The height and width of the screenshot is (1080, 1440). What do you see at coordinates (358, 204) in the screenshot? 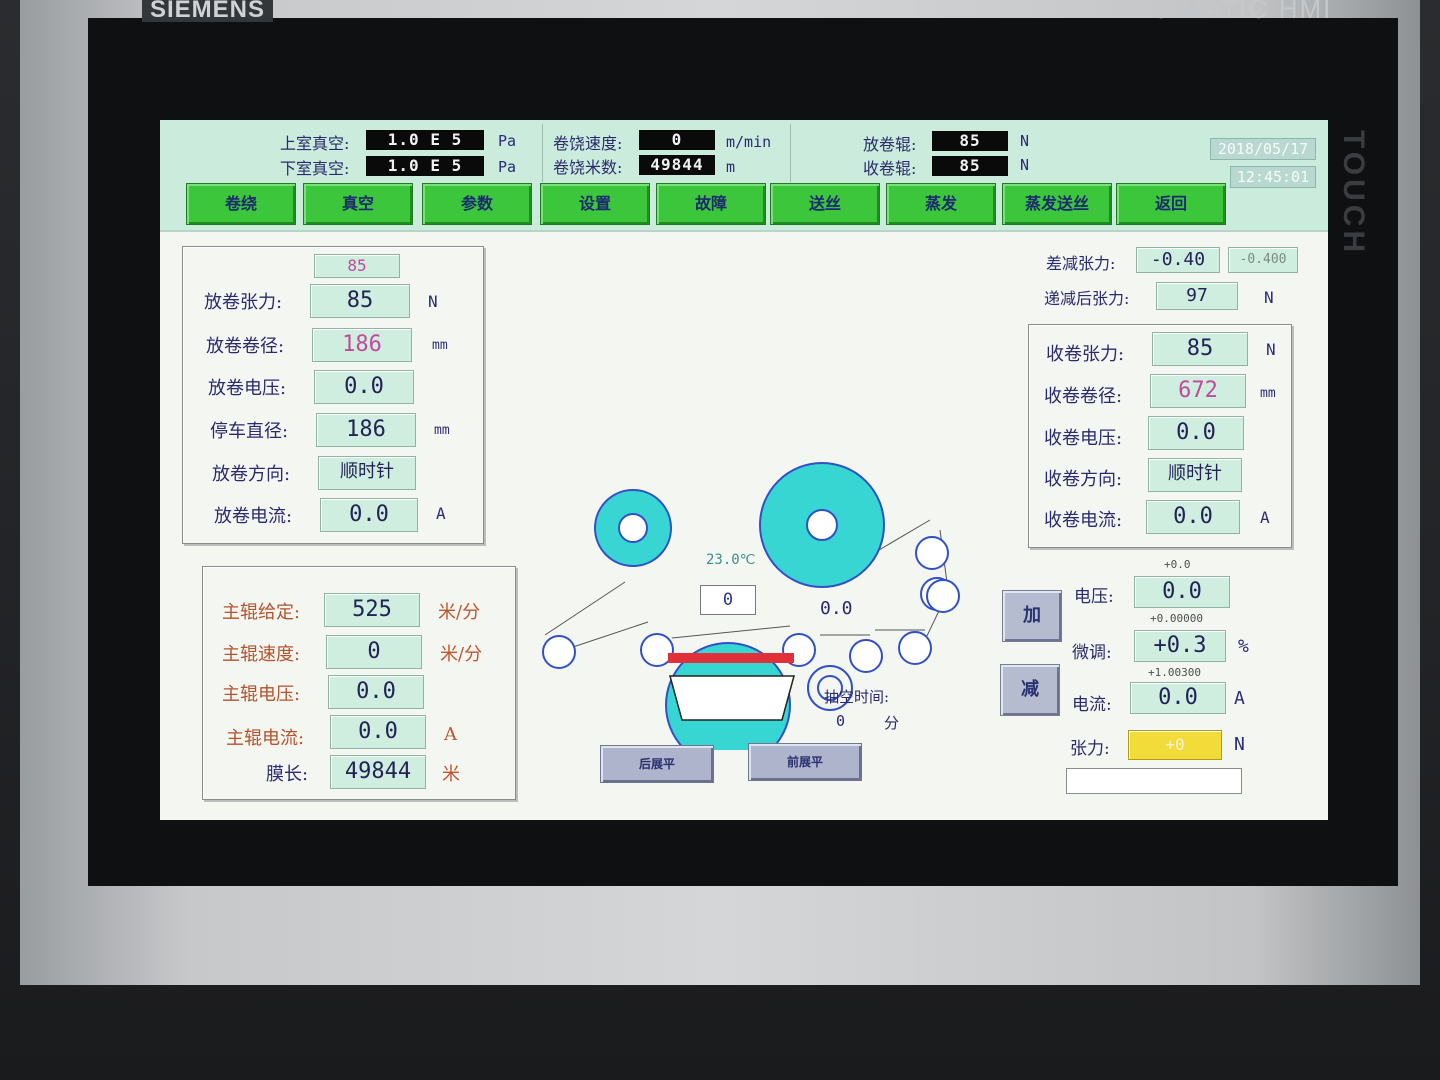
I see `nav-button-vacuum: 真空` at bounding box center [358, 204].